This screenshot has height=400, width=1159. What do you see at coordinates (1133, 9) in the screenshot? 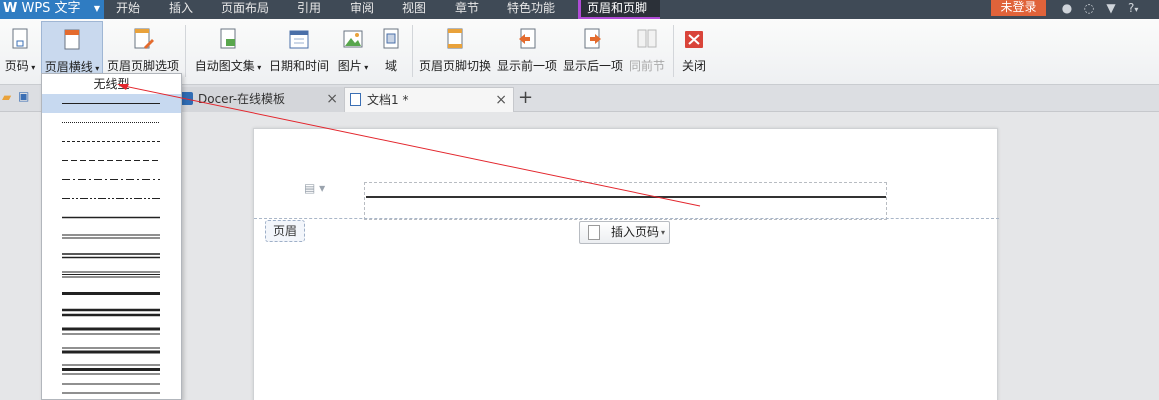
I see `help-button: ?▾` at bounding box center [1133, 9].